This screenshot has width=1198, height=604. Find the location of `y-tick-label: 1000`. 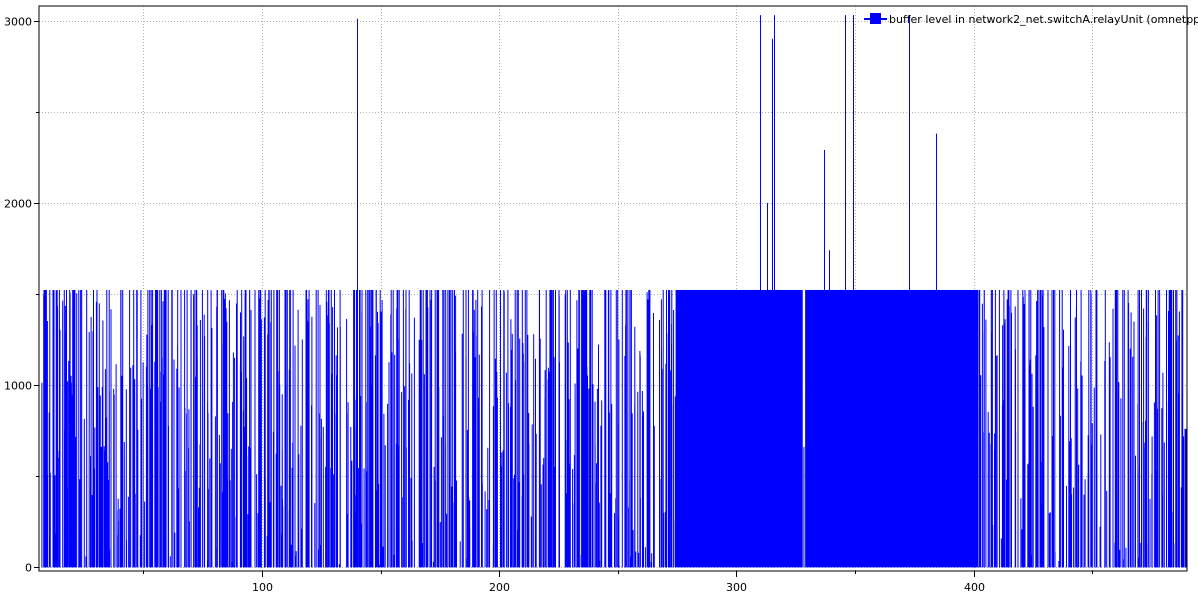

y-tick-label: 1000 is located at coordinates (18, 386).